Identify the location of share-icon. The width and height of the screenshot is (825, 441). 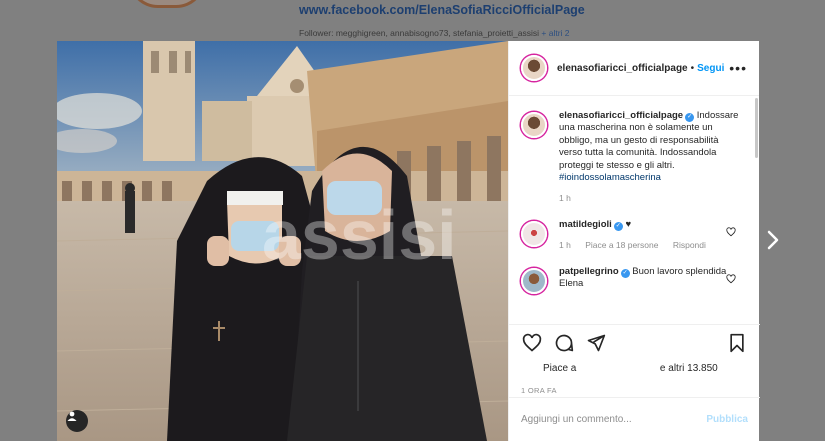
(596, 343).